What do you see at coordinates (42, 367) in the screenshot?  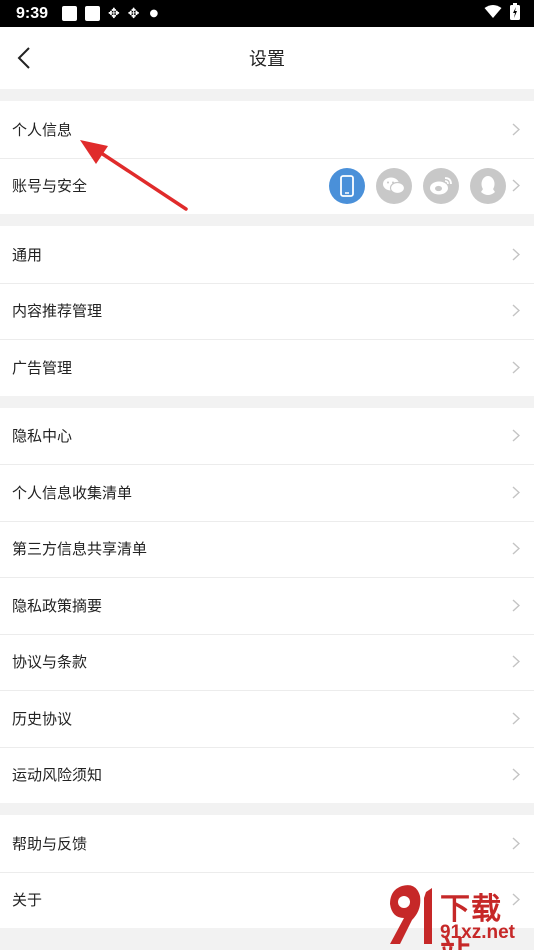 I see `item-label: 广告管理` at bounding box center [42, 367].